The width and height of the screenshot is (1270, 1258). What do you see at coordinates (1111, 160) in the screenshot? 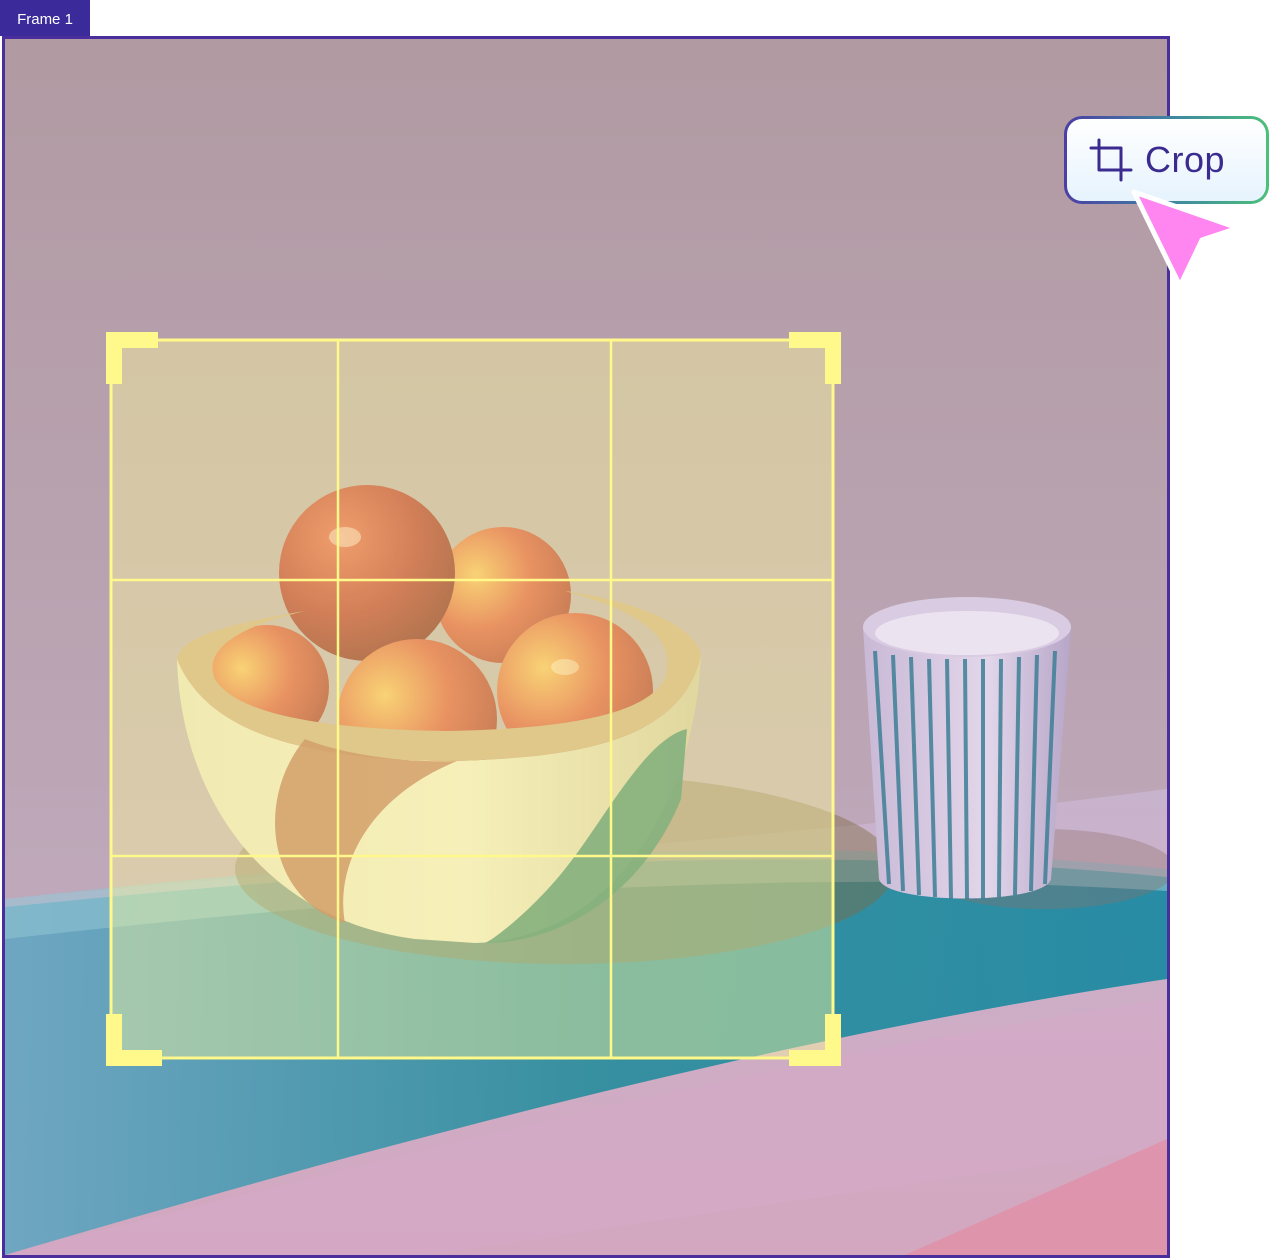
I see `crop-icon` at bounding box center [1111, 160].